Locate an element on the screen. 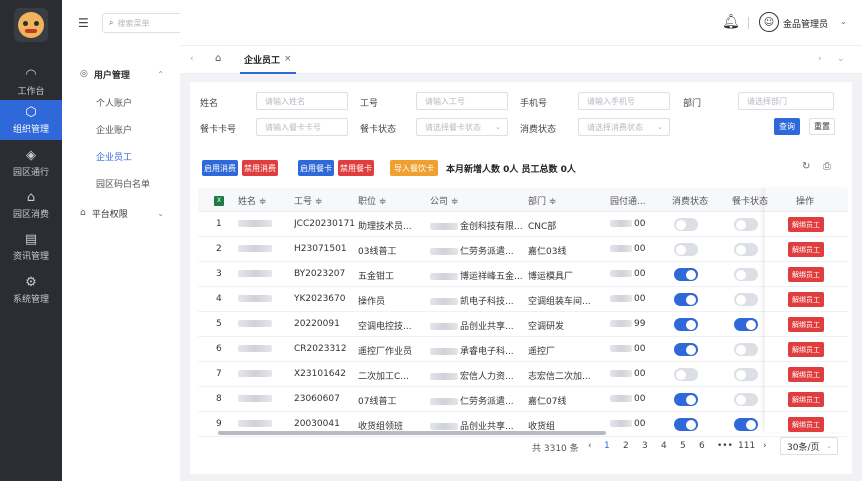 The image size is (862, 481). rail-item-workbench: ◠ 工作台 is located at coordinates (31, 82).